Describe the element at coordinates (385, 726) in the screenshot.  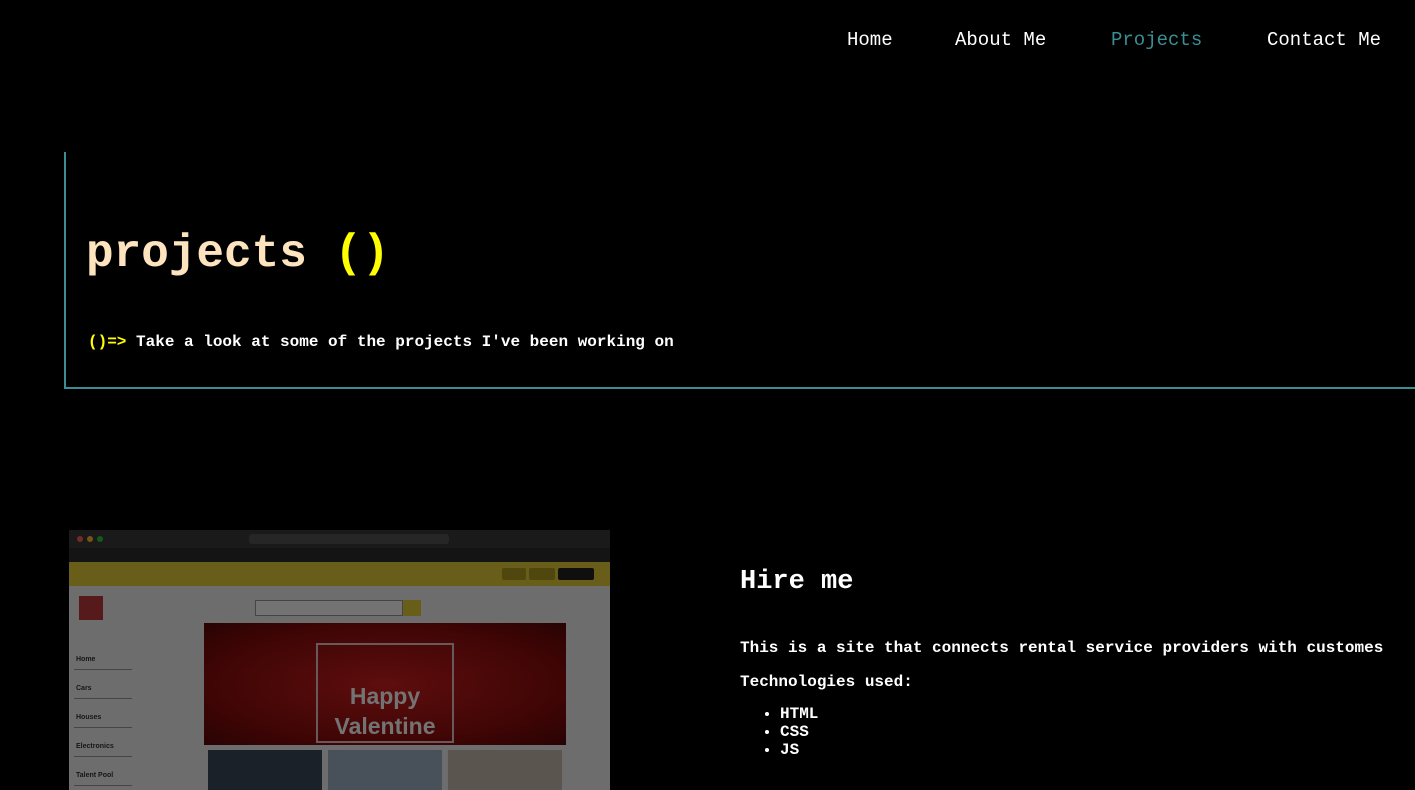
I see `banner-line-2: Valentine` at that location.